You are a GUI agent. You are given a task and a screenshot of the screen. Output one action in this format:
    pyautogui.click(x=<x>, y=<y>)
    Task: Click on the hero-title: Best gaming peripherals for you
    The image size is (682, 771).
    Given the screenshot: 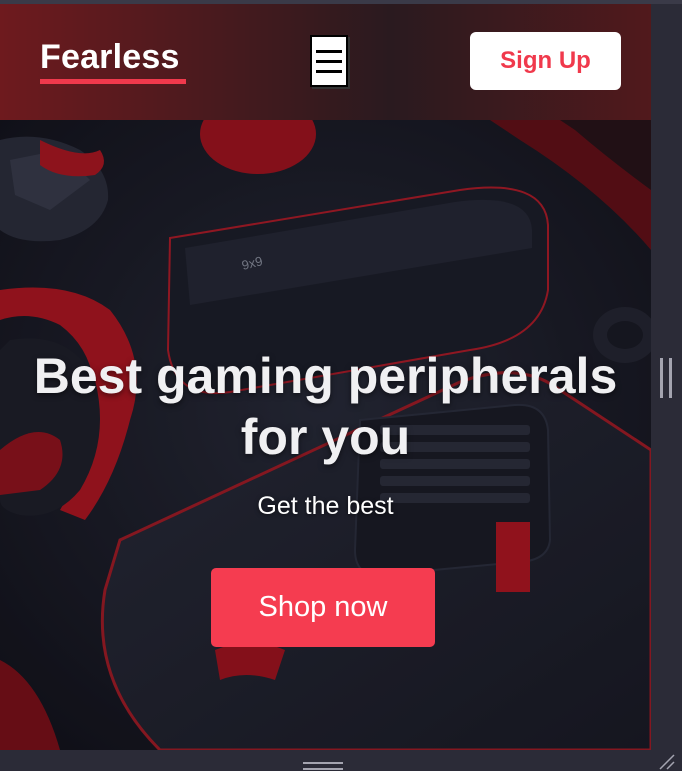 What is the action you would take?
    pyautogui.click(x=325, y=406)
    